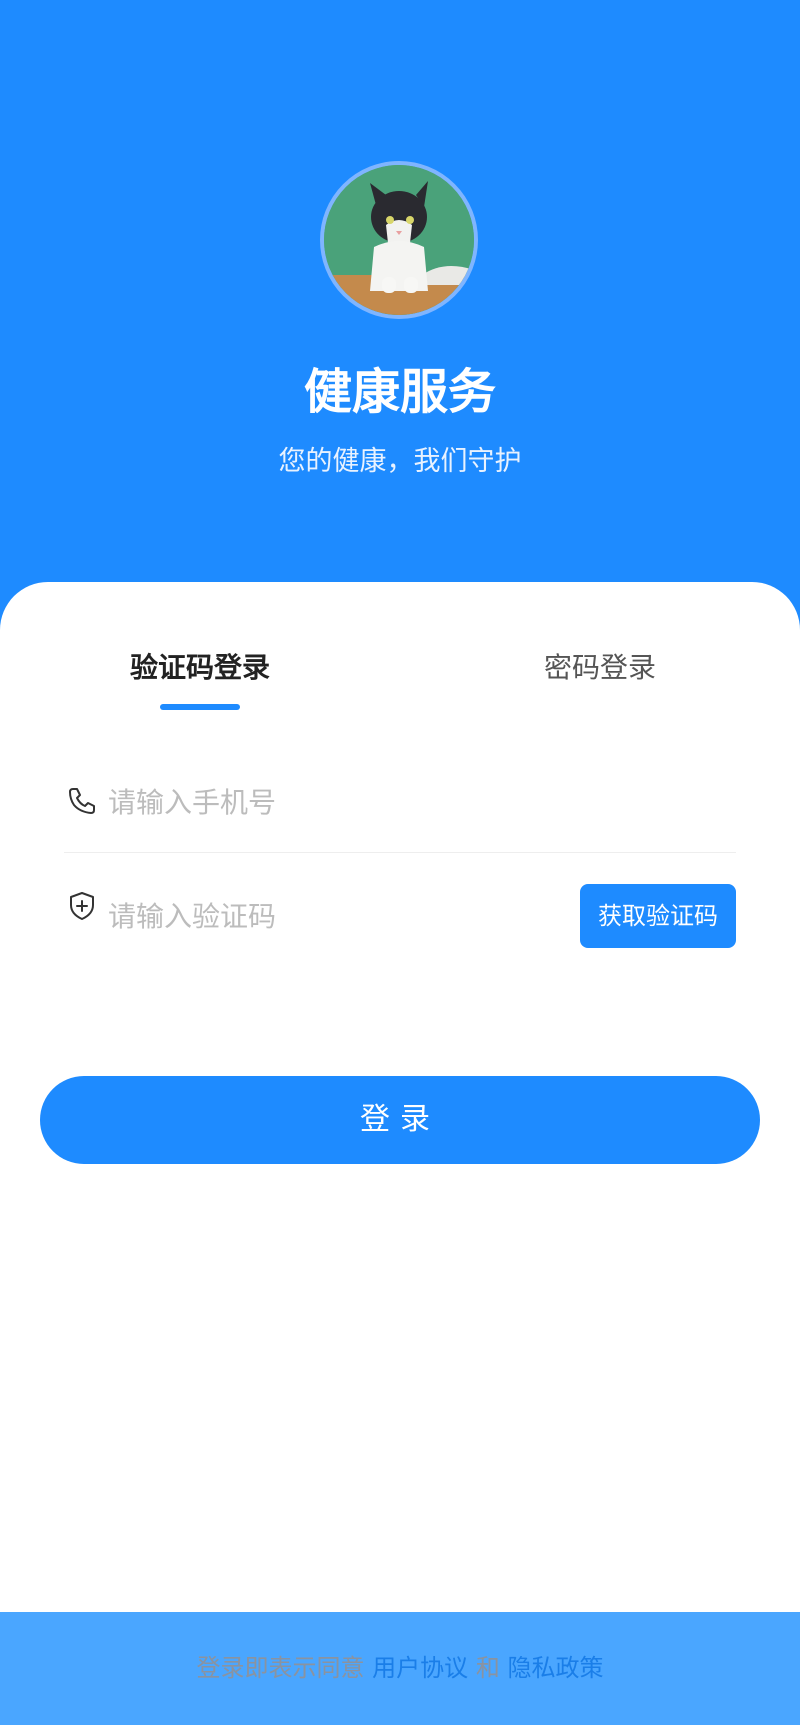 Image resolution: width=800 pixels, height=1725 pixels. Describe the element at coordinates (400, 1120) in the screenshot. I see `login-button: 登录` at that location.